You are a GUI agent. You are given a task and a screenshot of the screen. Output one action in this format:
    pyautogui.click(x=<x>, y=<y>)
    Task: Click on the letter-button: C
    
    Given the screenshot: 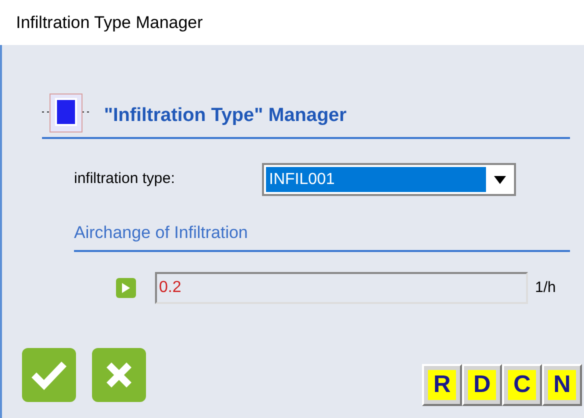 What is the action you would take?
    pyautogui.click(x=522, y=385)
    